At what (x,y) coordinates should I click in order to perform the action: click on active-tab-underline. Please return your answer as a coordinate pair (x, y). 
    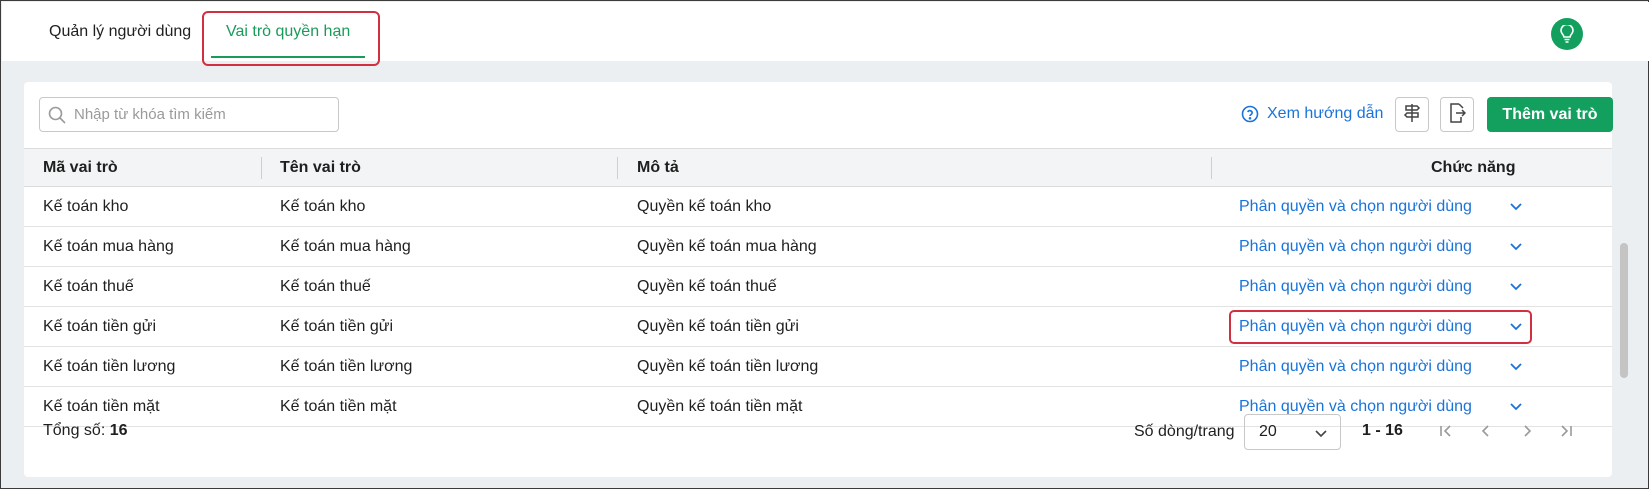
    Looking at the image, I should click on (288, 57).